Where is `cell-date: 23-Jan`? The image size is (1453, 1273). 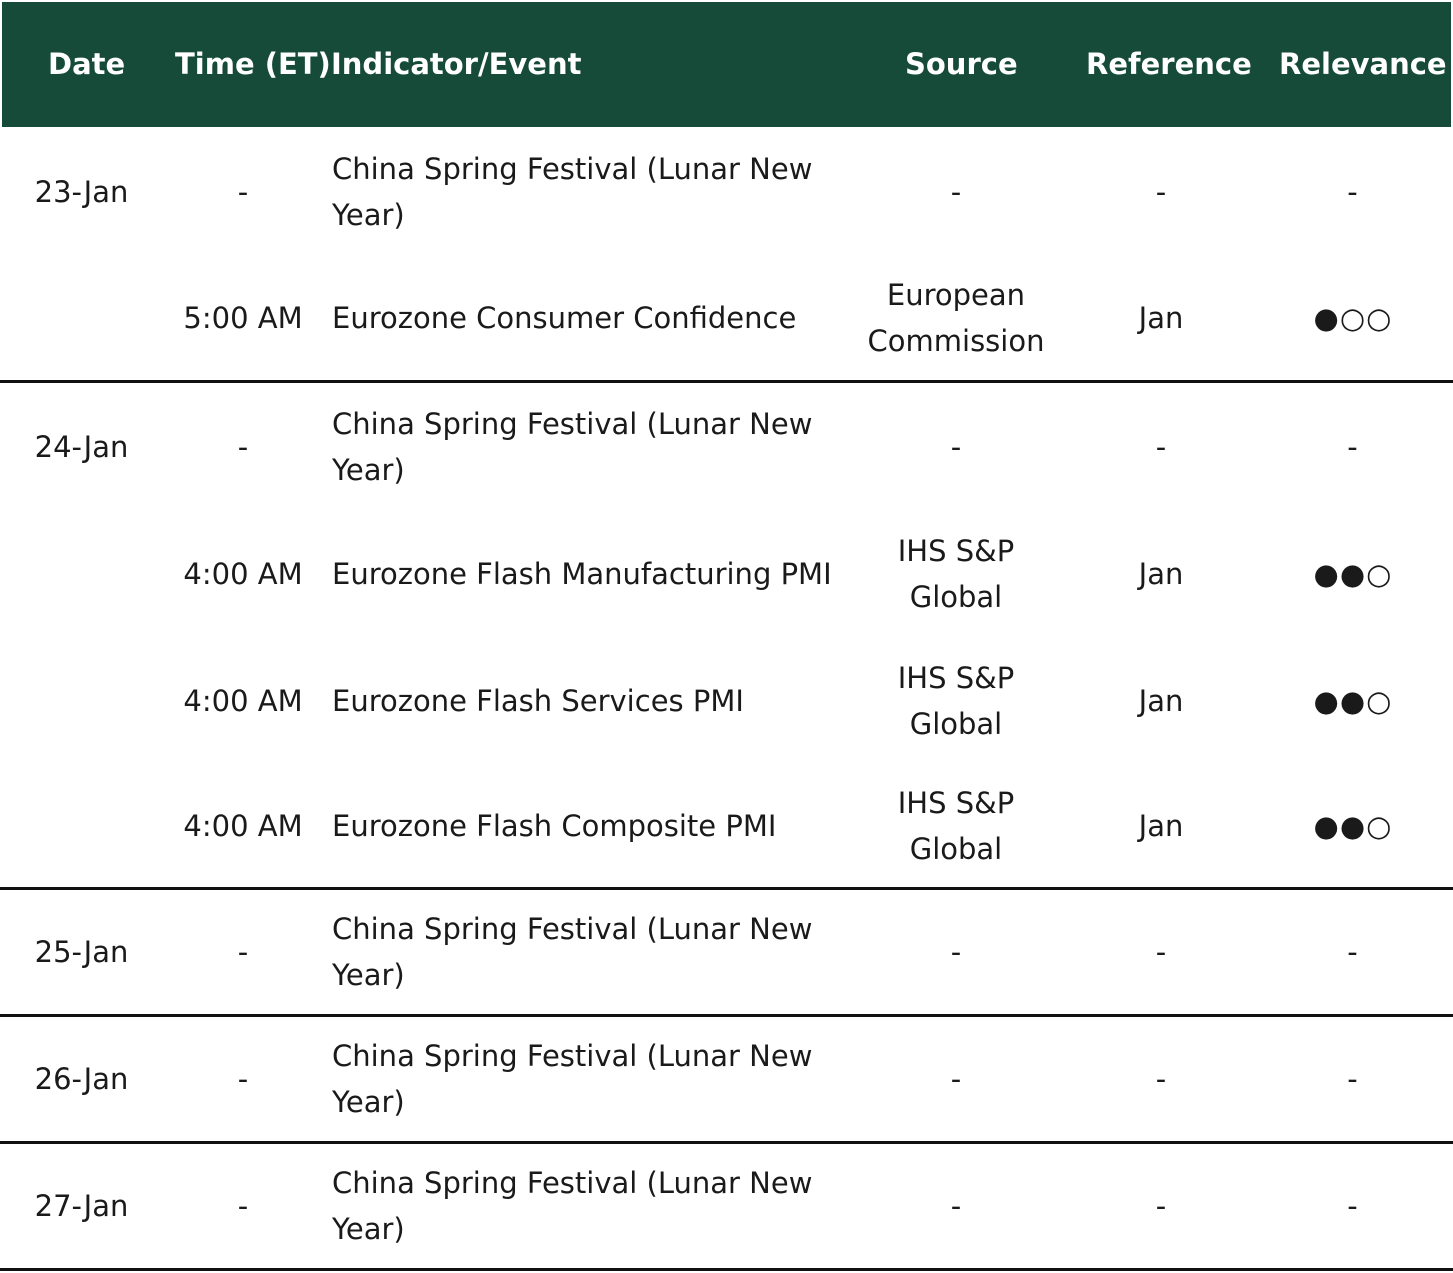
cell-date: 23-Jan is located at coordinates (81, 192).